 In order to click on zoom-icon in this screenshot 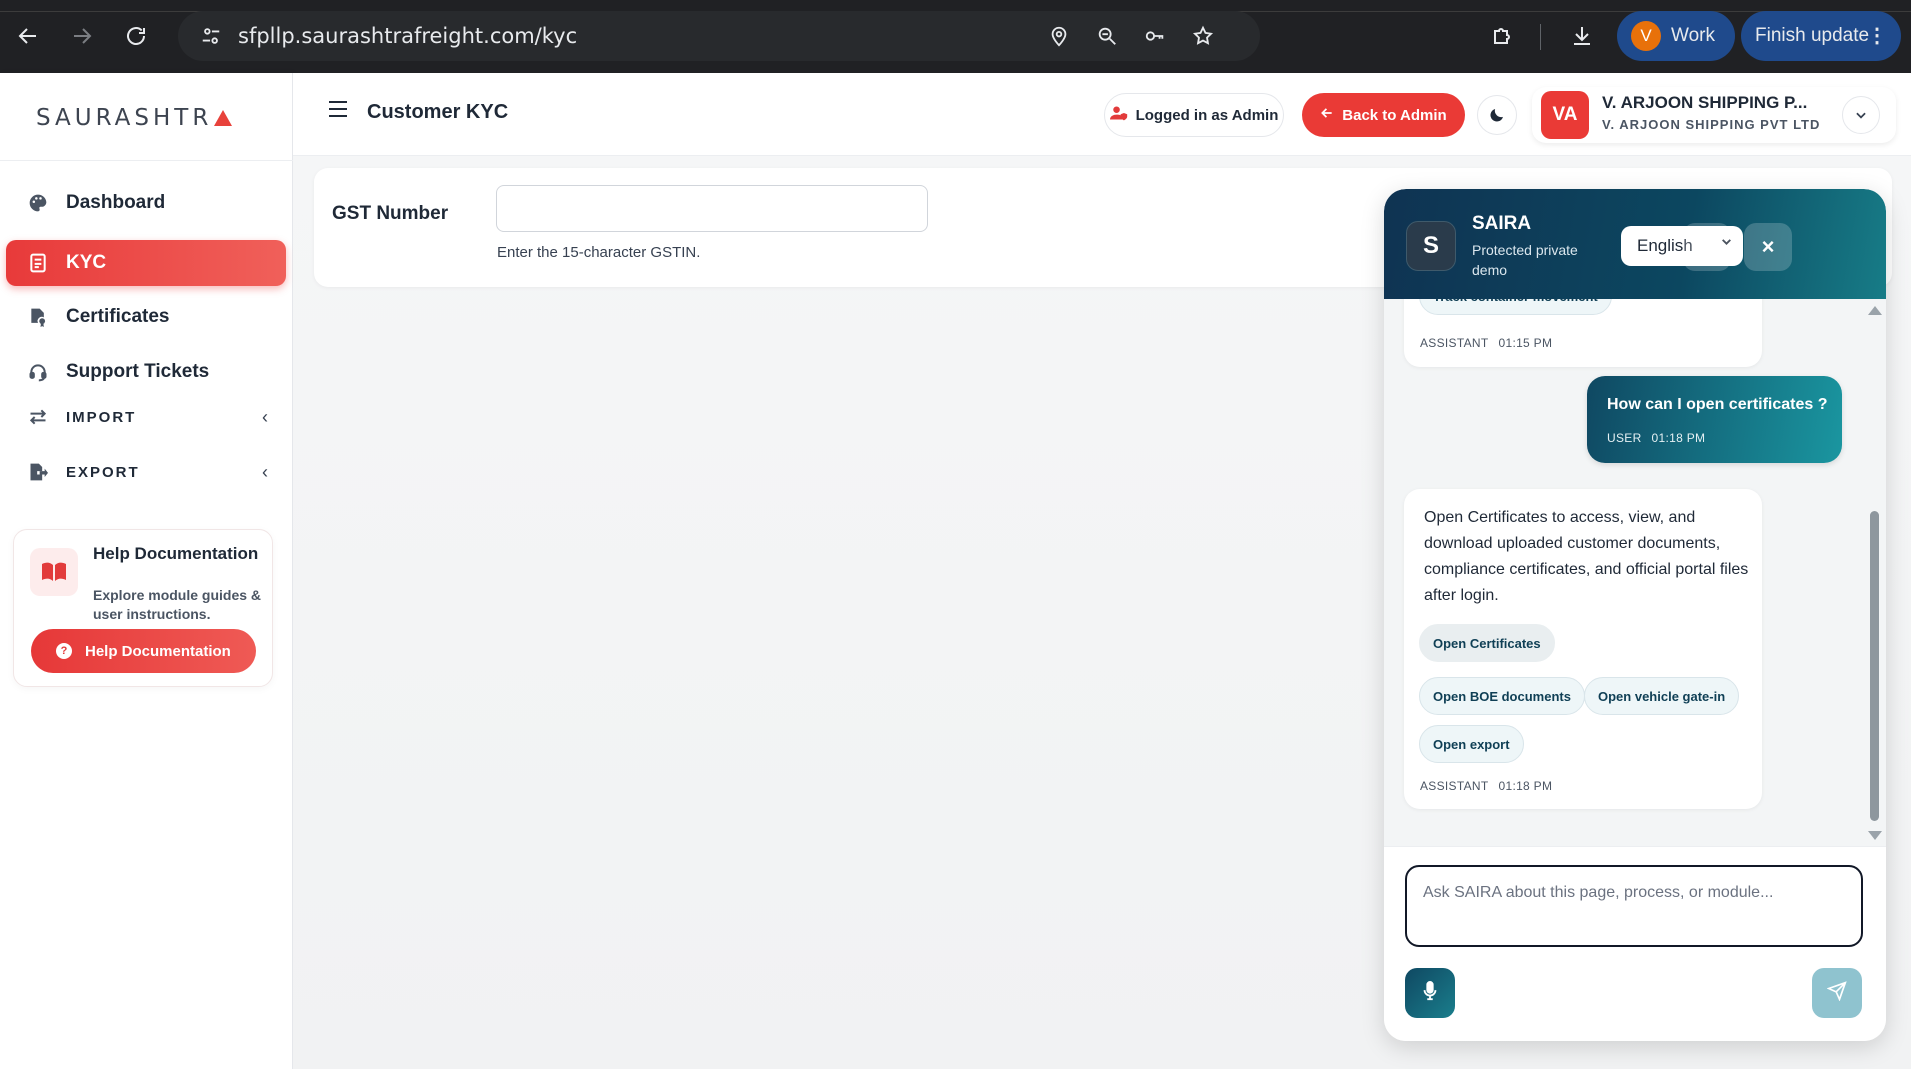, I will do `click(1107, 36)`.